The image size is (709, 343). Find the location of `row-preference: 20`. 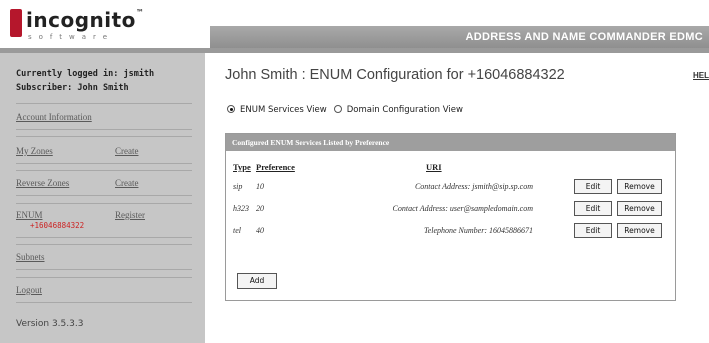

row-preference: 20 is located at coordinates (260, 208).